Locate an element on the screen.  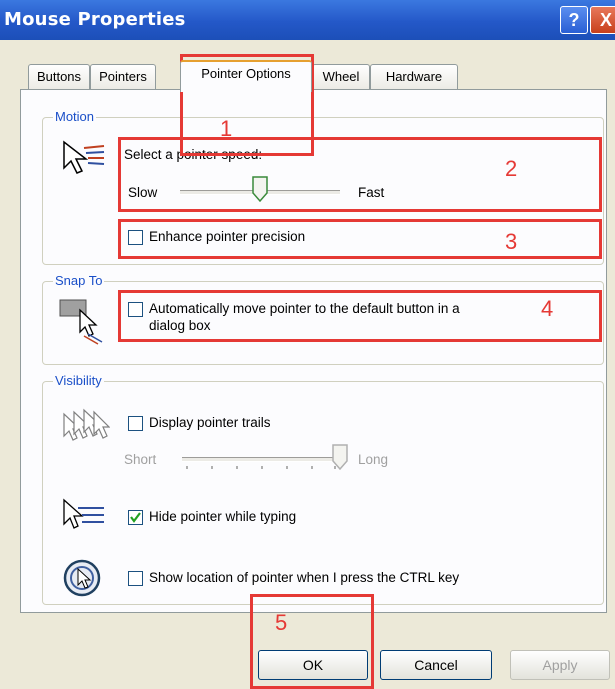
annotation-number-5: 5 is located at coordinates (281, 622).